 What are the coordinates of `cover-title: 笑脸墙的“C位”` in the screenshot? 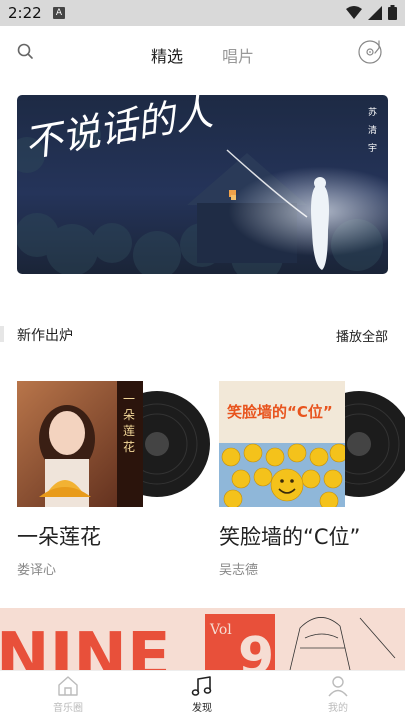 It's located at (280, 412).